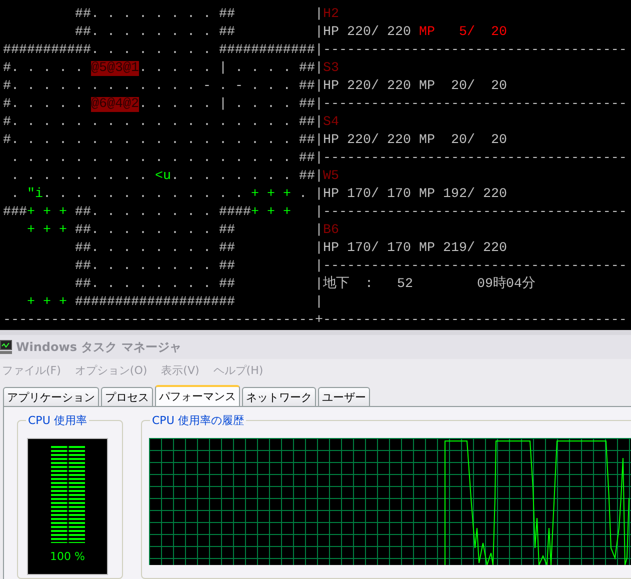 The height and width of the screenshot is (579, 631). What do you see at coordinates (114, 104) in the screenshot?
I see `party-marker: @6@4@2` at bounding box center [114, 104].